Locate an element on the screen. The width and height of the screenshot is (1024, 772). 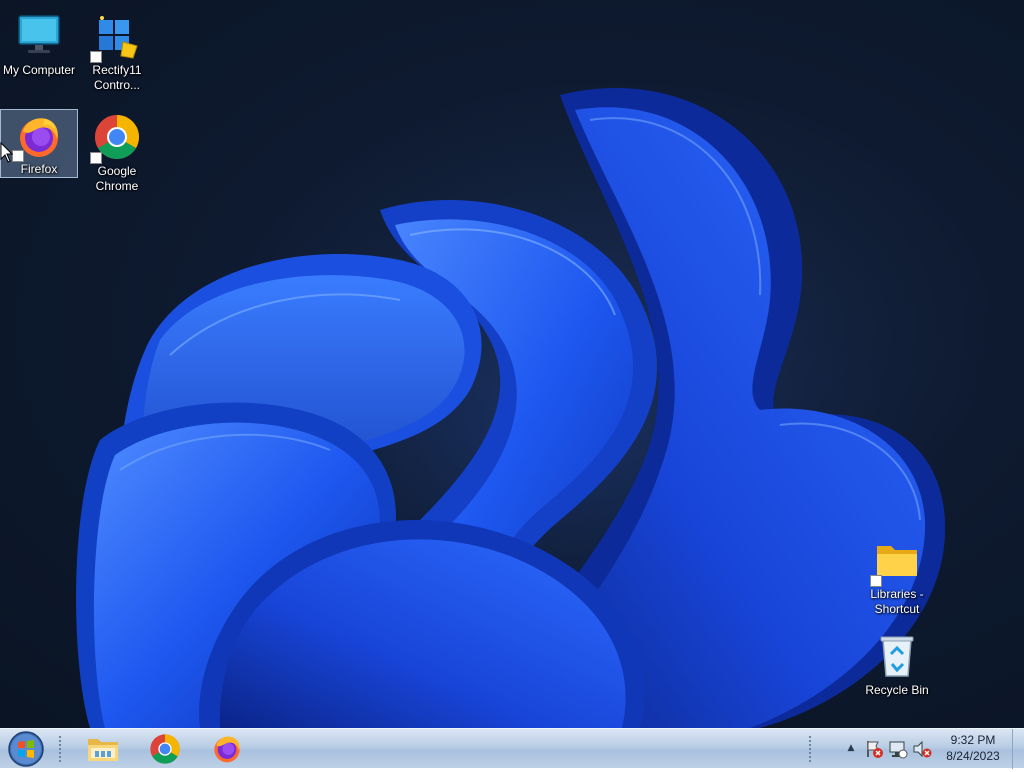
desktop-icon-recycle-bin: Recycle Bin is located at coordinates (897, 663).